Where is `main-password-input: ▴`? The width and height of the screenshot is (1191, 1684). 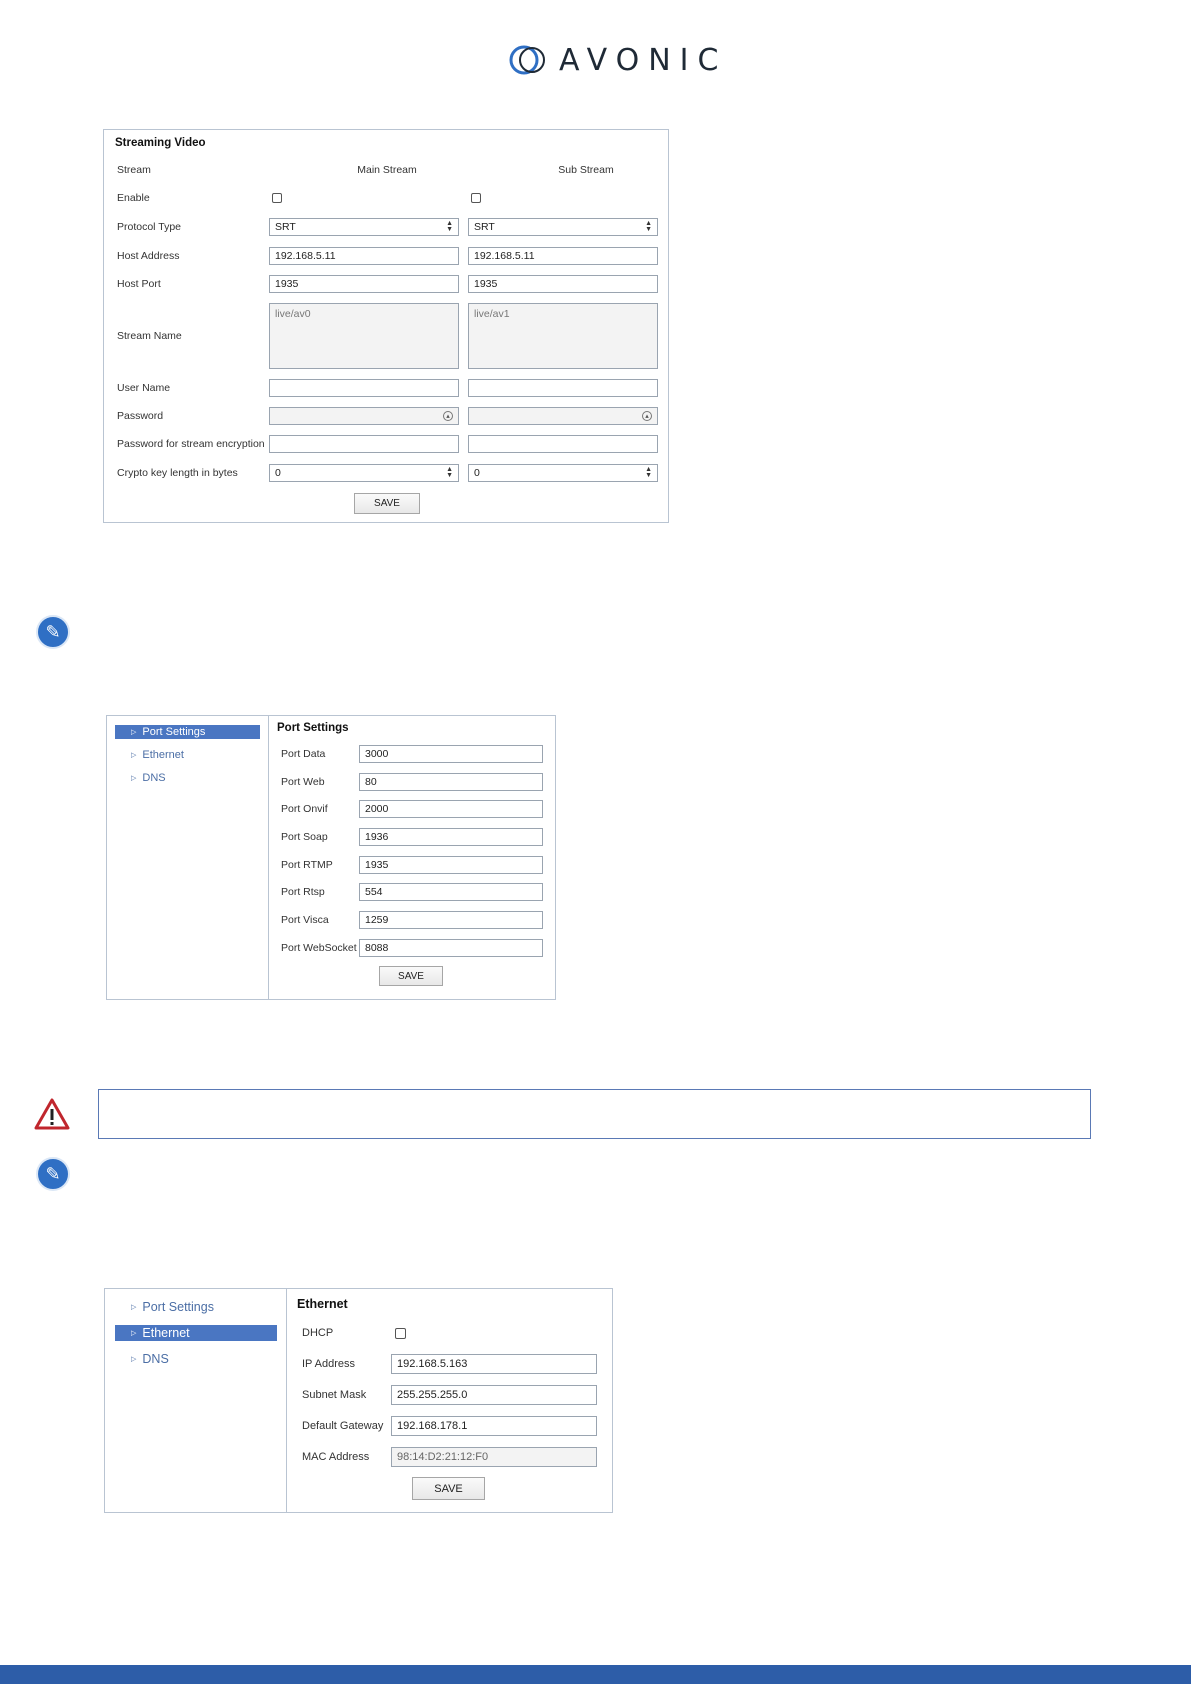 main-password-input: ▴ is located at coordinates (364, 416).